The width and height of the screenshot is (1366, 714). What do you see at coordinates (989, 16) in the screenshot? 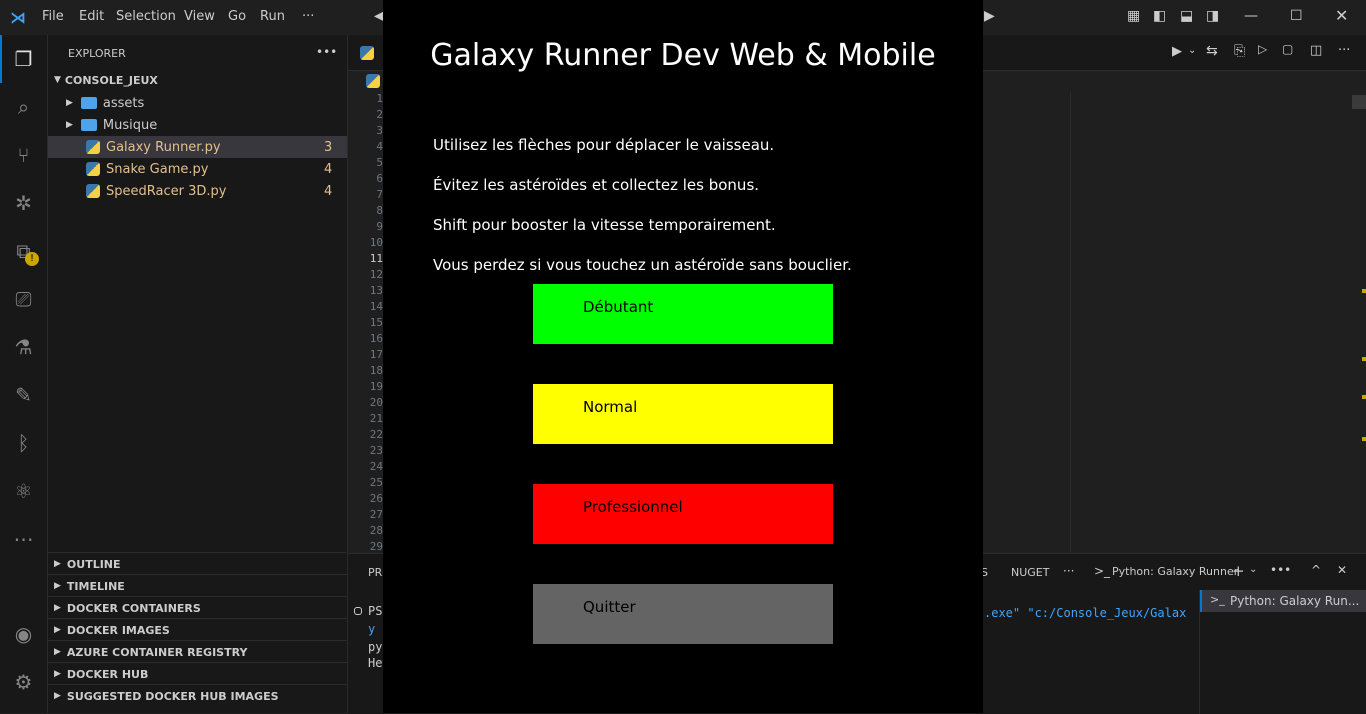
I see `forward-arrow-icon: ▶` at bounding box center [989, 16].